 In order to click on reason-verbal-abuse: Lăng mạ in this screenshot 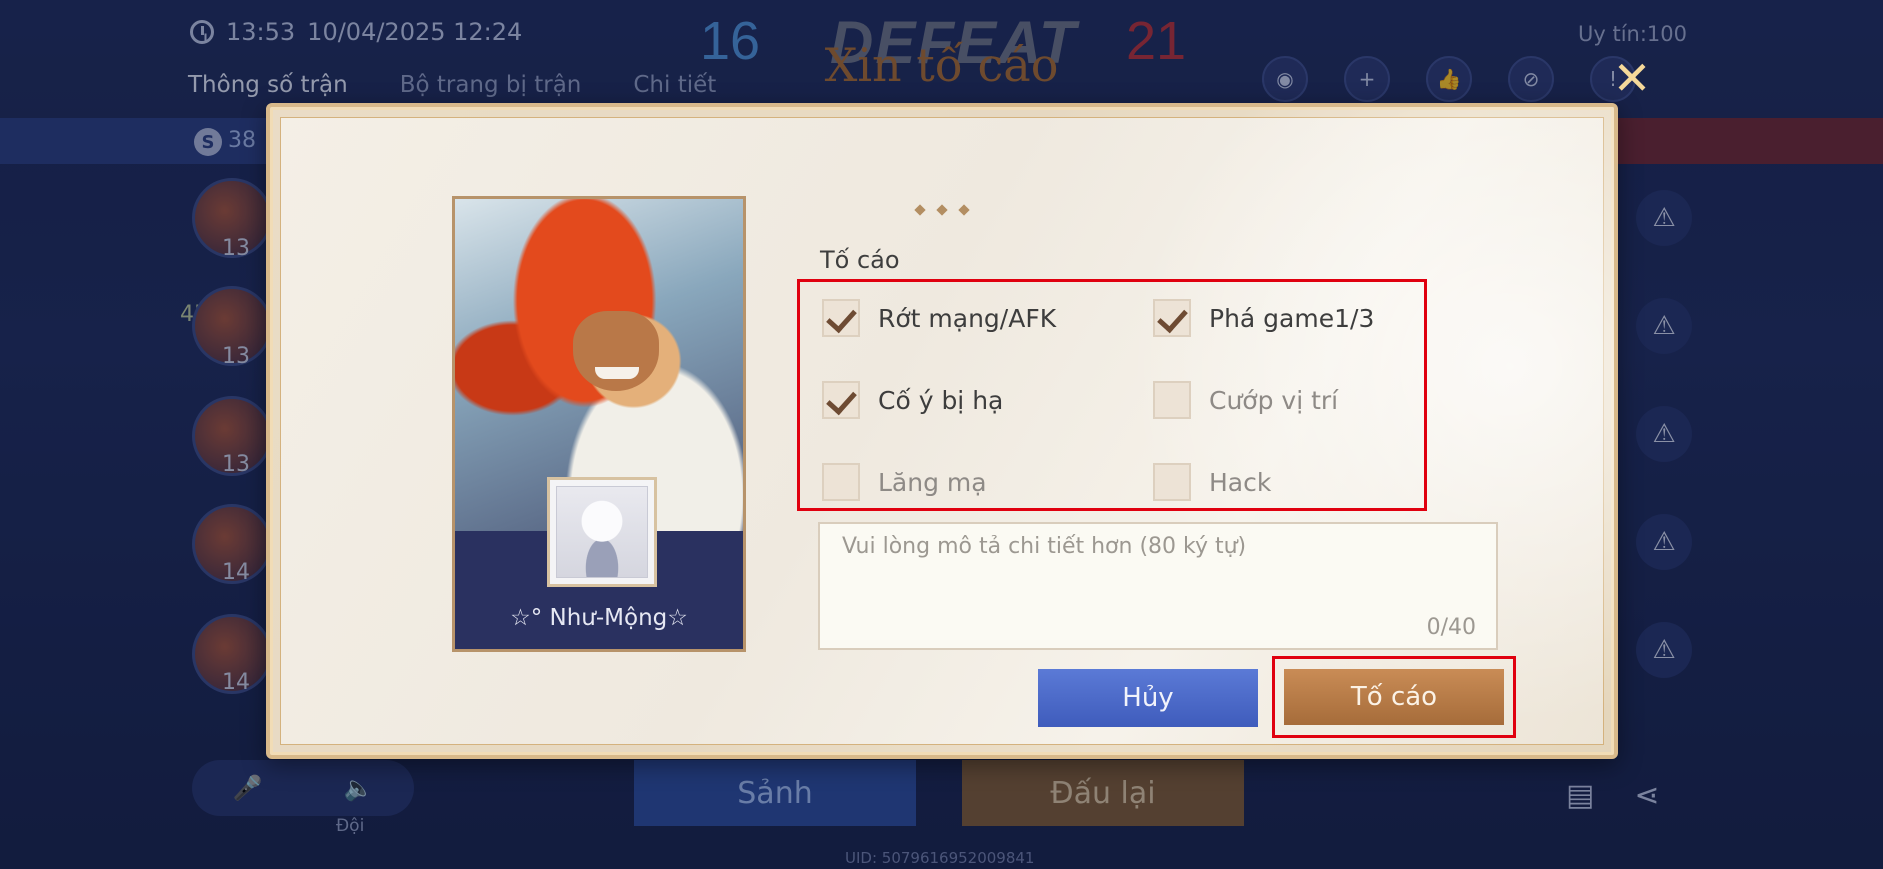, I will do `click(904, 482)`.